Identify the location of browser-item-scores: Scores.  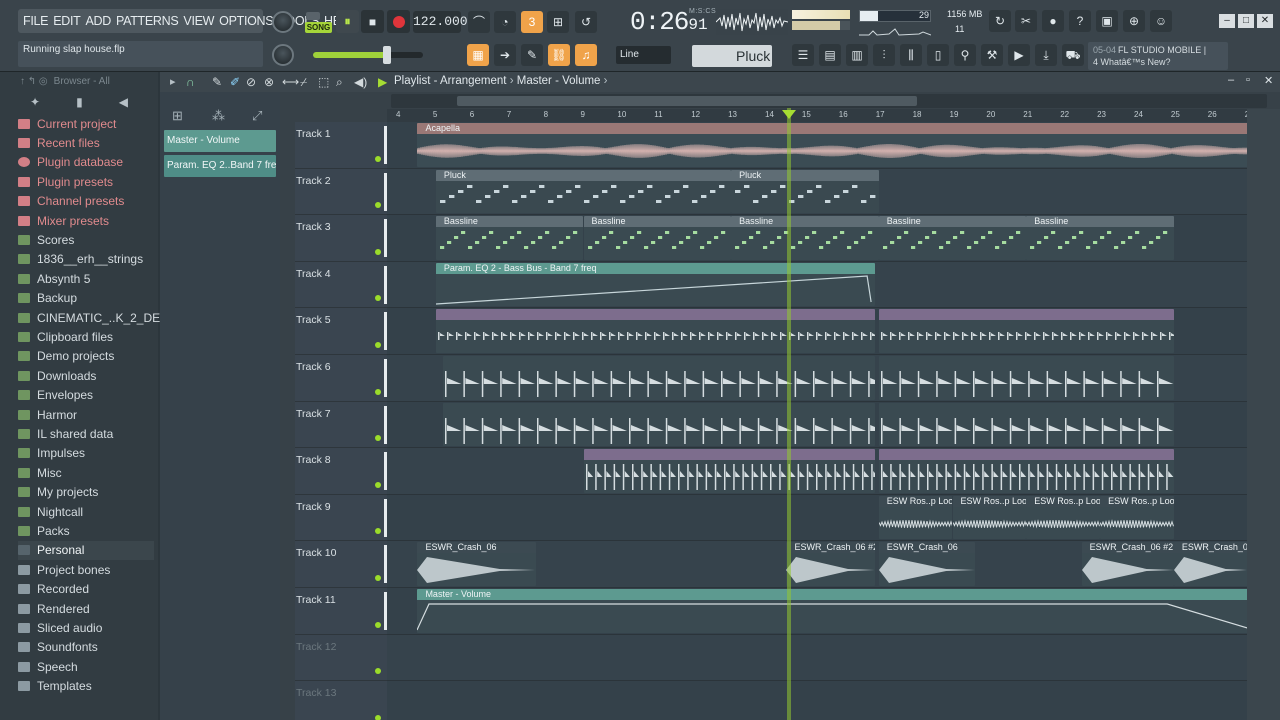
(86, 239).